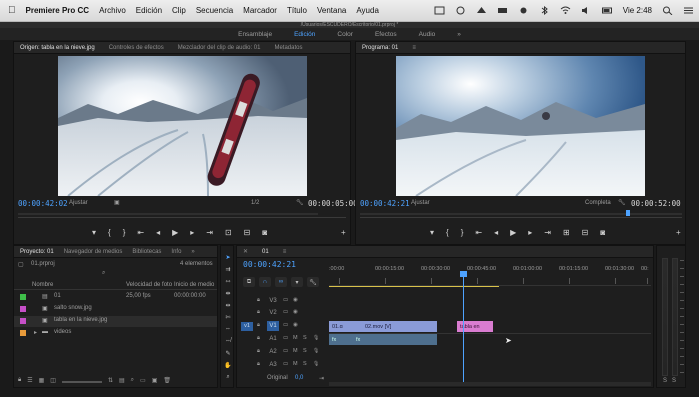 The image size is (699, 397). Describe the element at coordinates (273, 301) in the screenshot. I see `track-name: V3` at that location.